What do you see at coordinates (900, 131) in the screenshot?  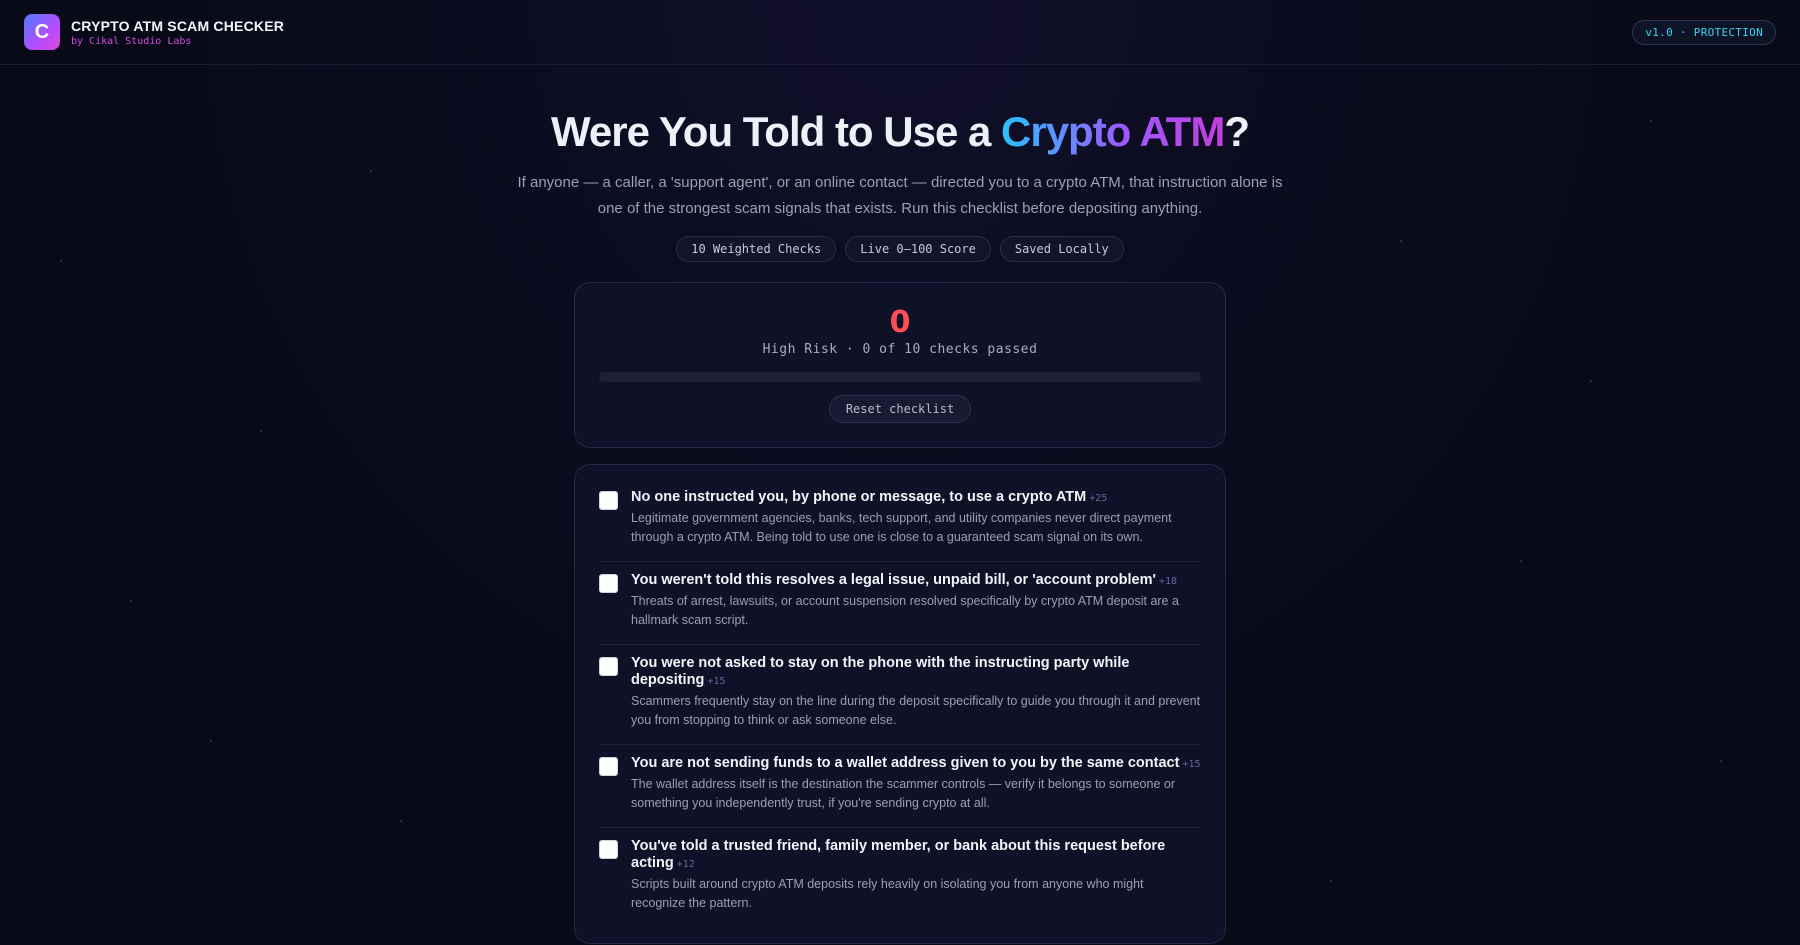 I see `page-title: Were You Told to Use a Crypto ATM?` at bounding box center [900, 131].